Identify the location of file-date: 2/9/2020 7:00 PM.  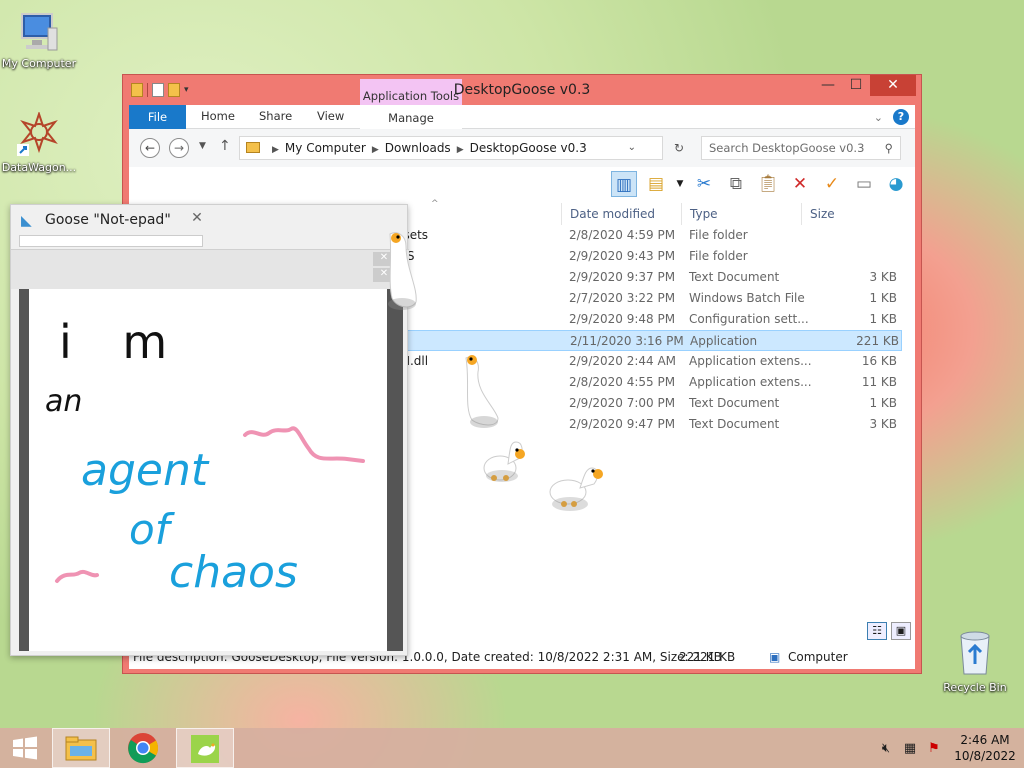
(622, 403).